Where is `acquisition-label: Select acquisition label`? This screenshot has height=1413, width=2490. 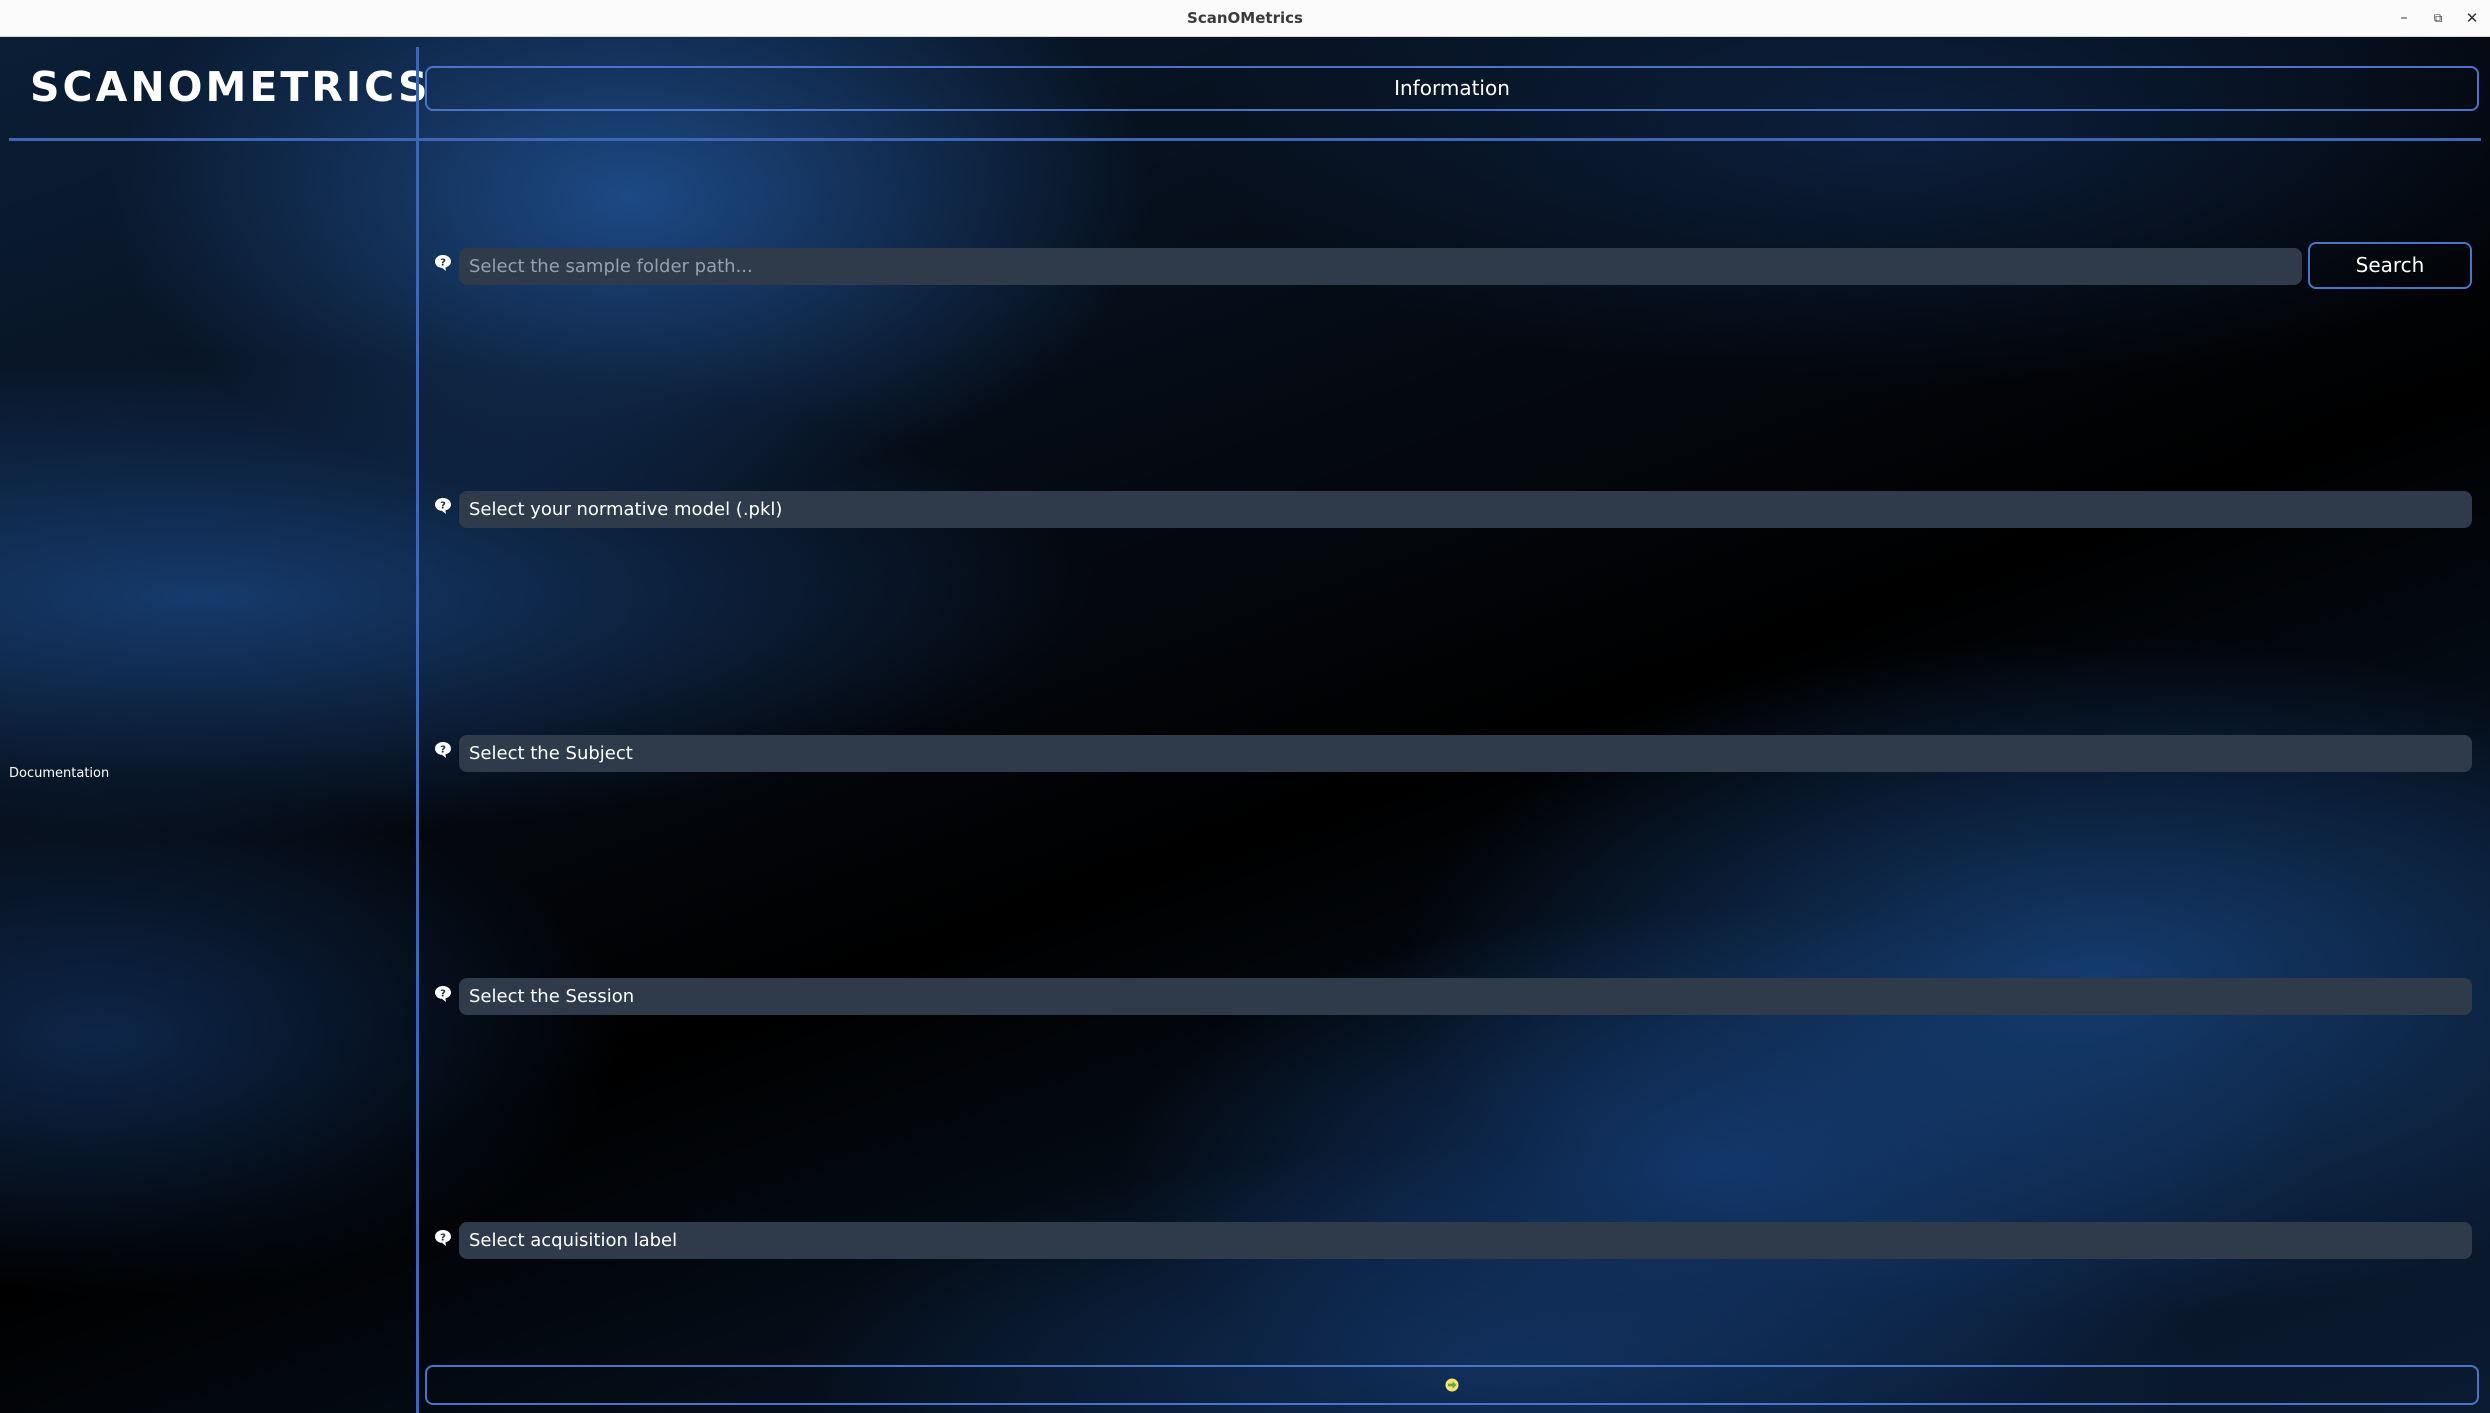 acquisition-label: Select acquisition label is located at coordinates (573, 1240).